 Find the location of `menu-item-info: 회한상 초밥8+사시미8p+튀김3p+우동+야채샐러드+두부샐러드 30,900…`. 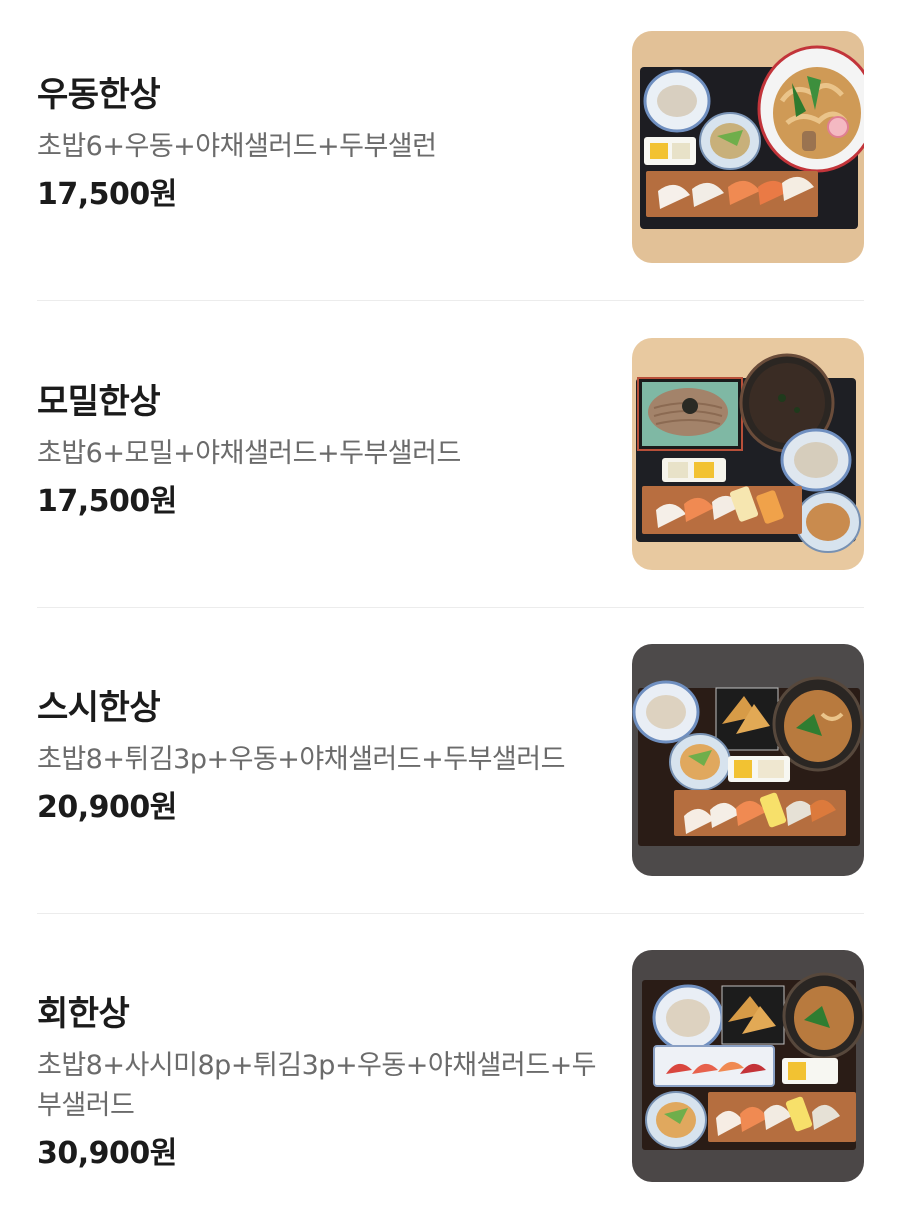

menu-item-info: 회한상 초밥8+사시미8p+튀김3p+우동+야채샐러드+두부샐러드 30,900… is located at coordinates (317, 1083).